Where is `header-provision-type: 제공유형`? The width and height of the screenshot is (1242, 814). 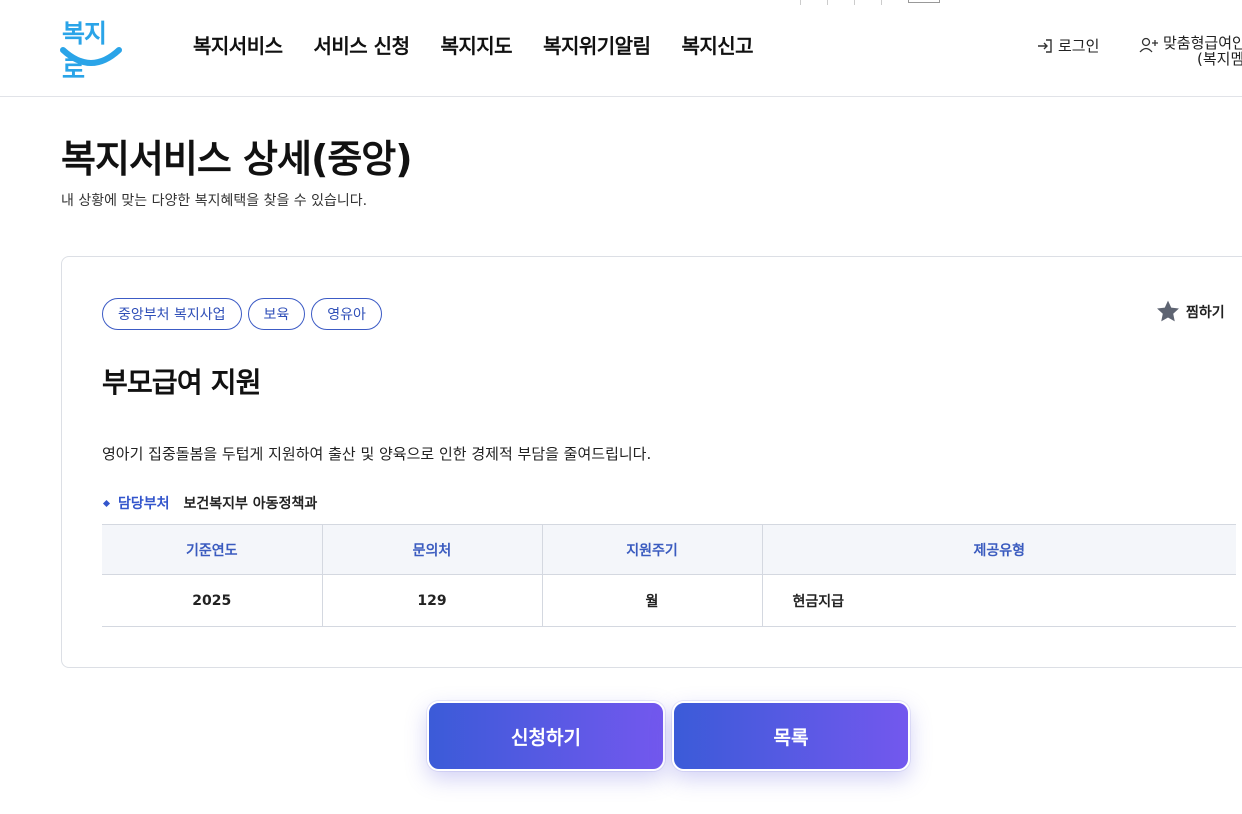 header-provision-type: 제공유형 is located at coordinates (999, 549).